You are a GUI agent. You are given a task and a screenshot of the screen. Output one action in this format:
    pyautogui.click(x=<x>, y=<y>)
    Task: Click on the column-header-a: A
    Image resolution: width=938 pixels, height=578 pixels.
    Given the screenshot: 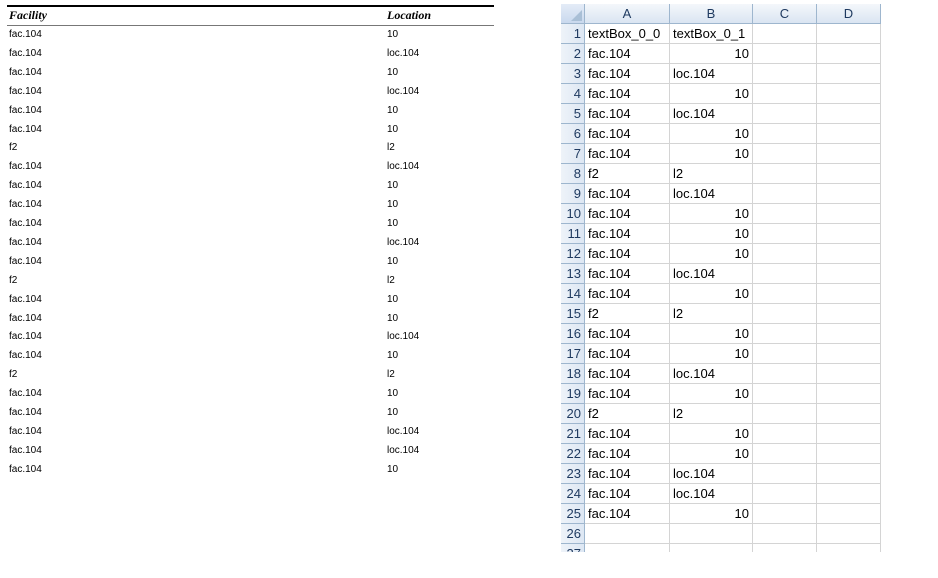 What is the action you would take?
    pyautogui.click(x=627, y=14)
    